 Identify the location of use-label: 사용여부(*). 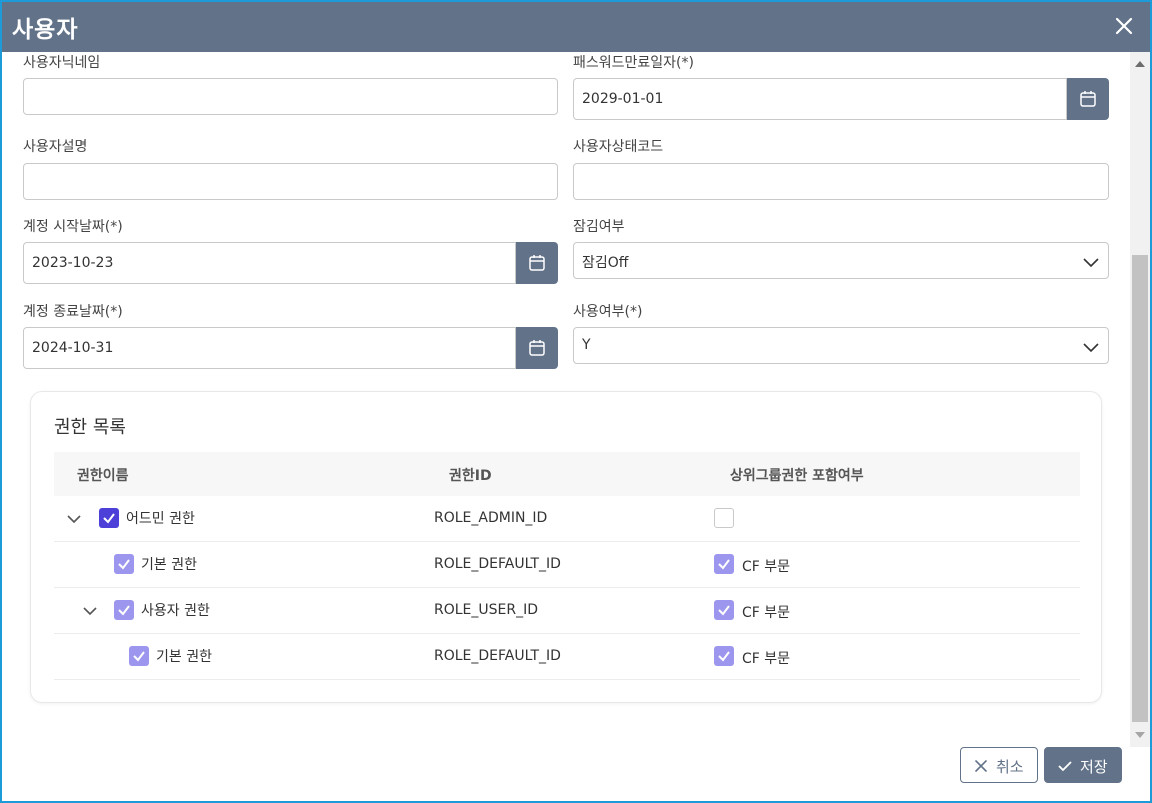
(608, 312).